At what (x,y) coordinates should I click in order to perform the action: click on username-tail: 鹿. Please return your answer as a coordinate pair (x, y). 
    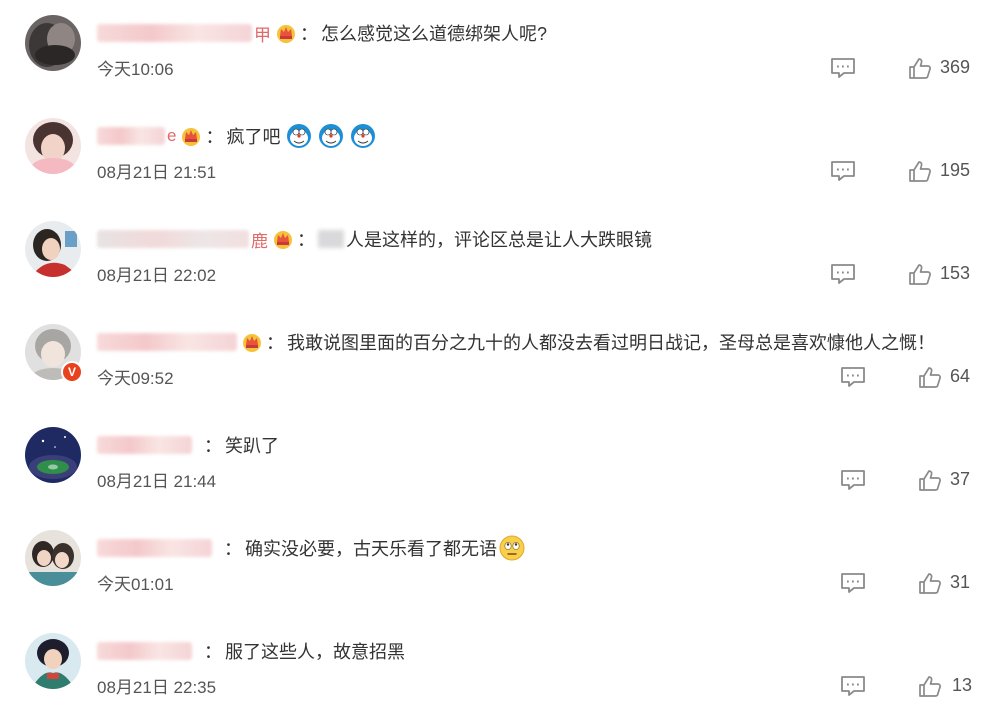
    Looking at the image, I should click on (259, 239).